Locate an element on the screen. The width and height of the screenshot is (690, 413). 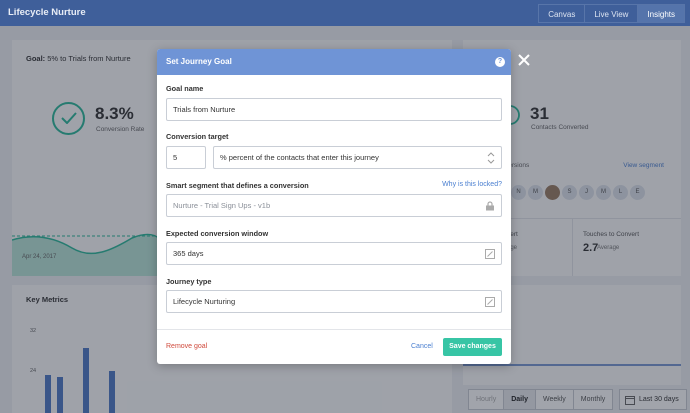
journey-type-input: Lifecycle Nurturing is located at coordinates (334, 301).